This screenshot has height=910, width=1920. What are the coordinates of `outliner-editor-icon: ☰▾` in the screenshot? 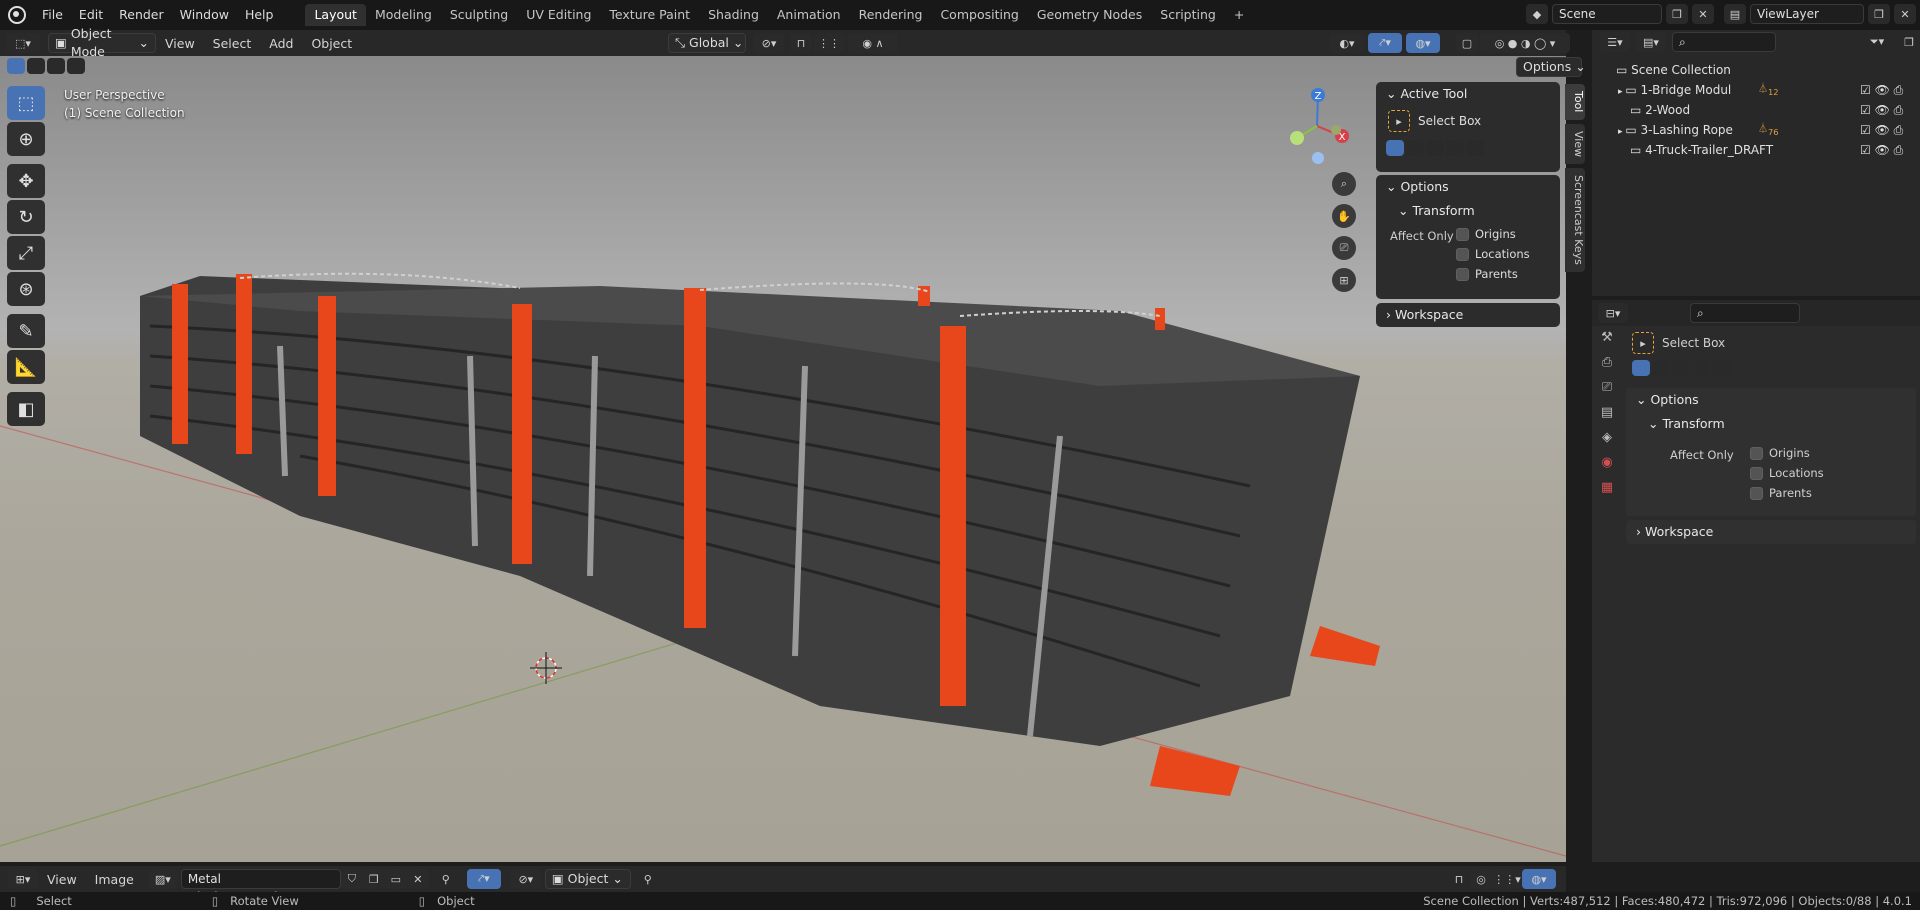 It's located at (1615, 42).